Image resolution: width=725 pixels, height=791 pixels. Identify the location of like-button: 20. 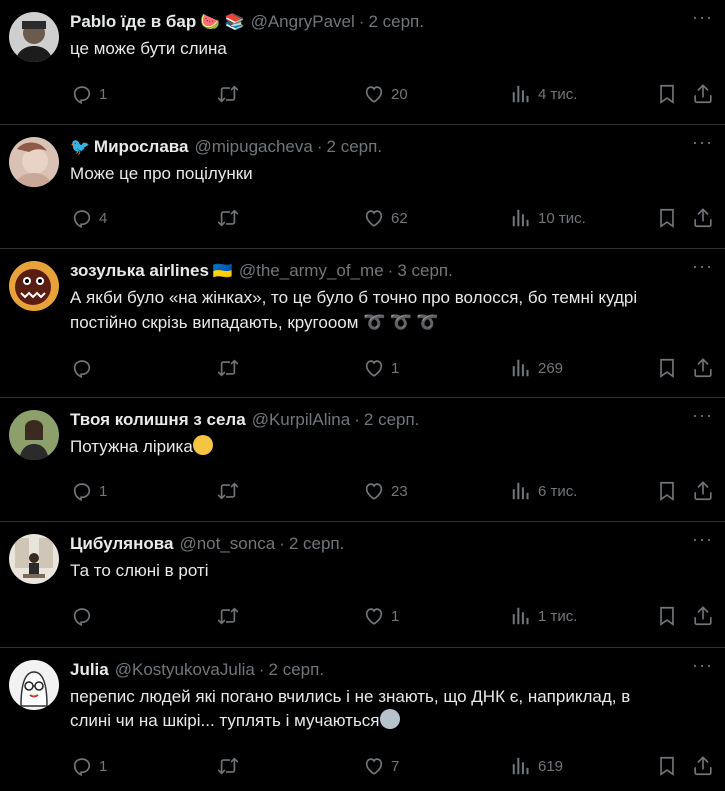
(385, 94).